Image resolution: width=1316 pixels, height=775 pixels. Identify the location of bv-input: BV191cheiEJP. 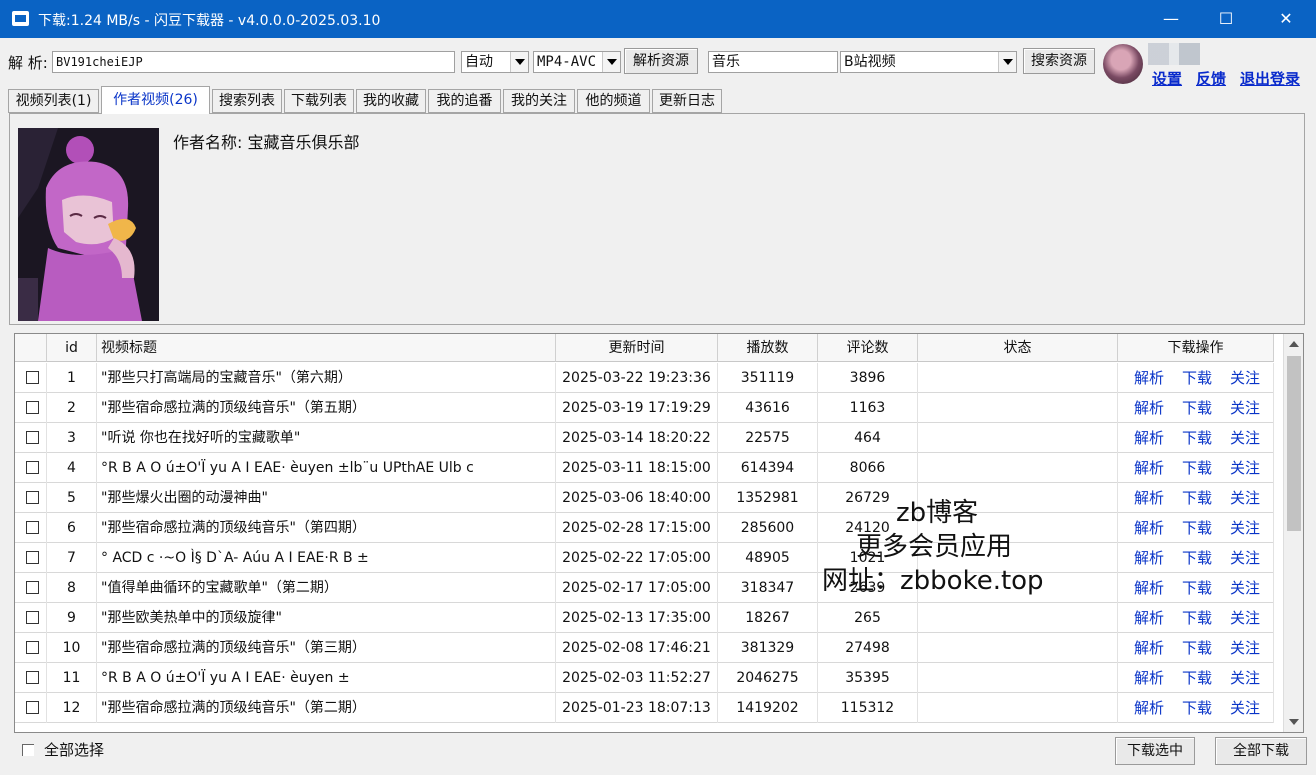
(253, 62).